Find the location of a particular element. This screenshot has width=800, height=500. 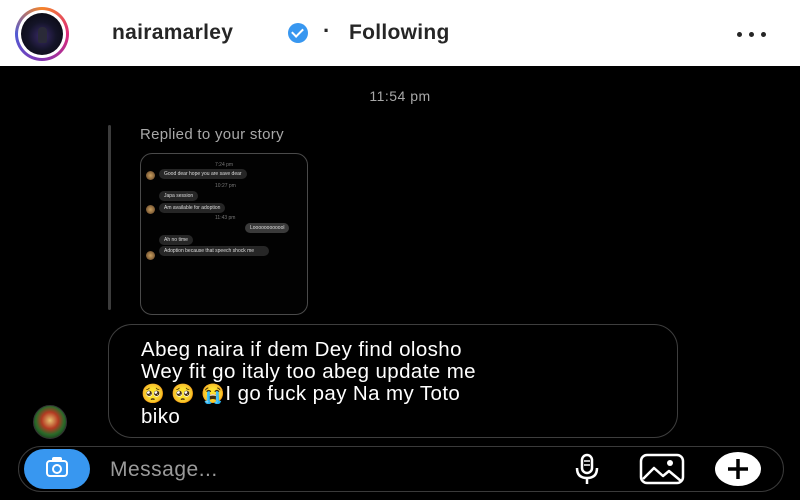

message-line: Wey fit go italy too abeg update me is located at coordinates (308, 371).